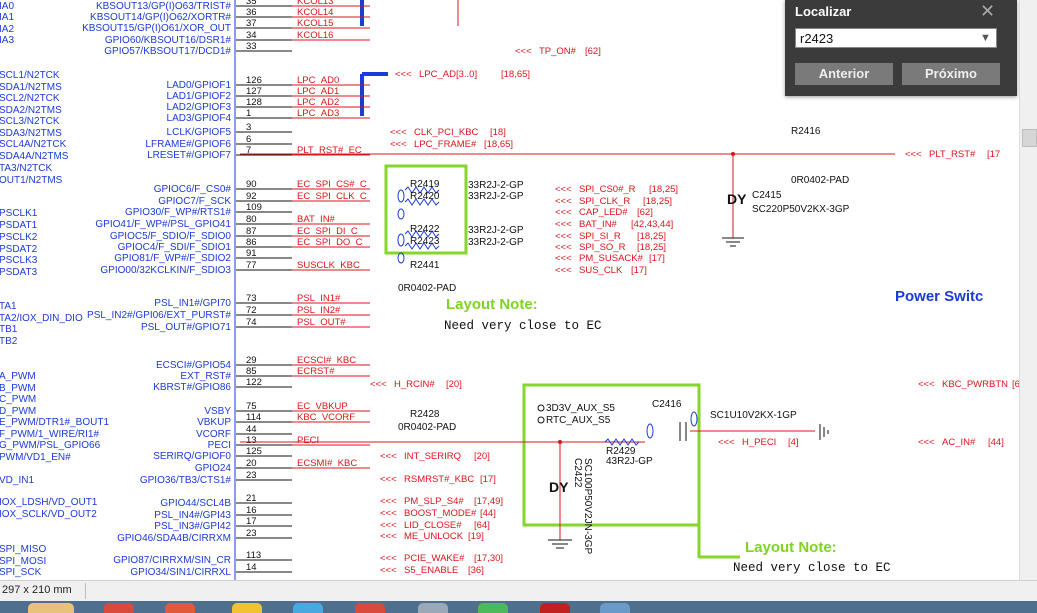 This screenshot has height=613, width=1037. Describe the element at coordinates (767, 195) in the screenshot. I see `c2415-label: C2415` at that location.